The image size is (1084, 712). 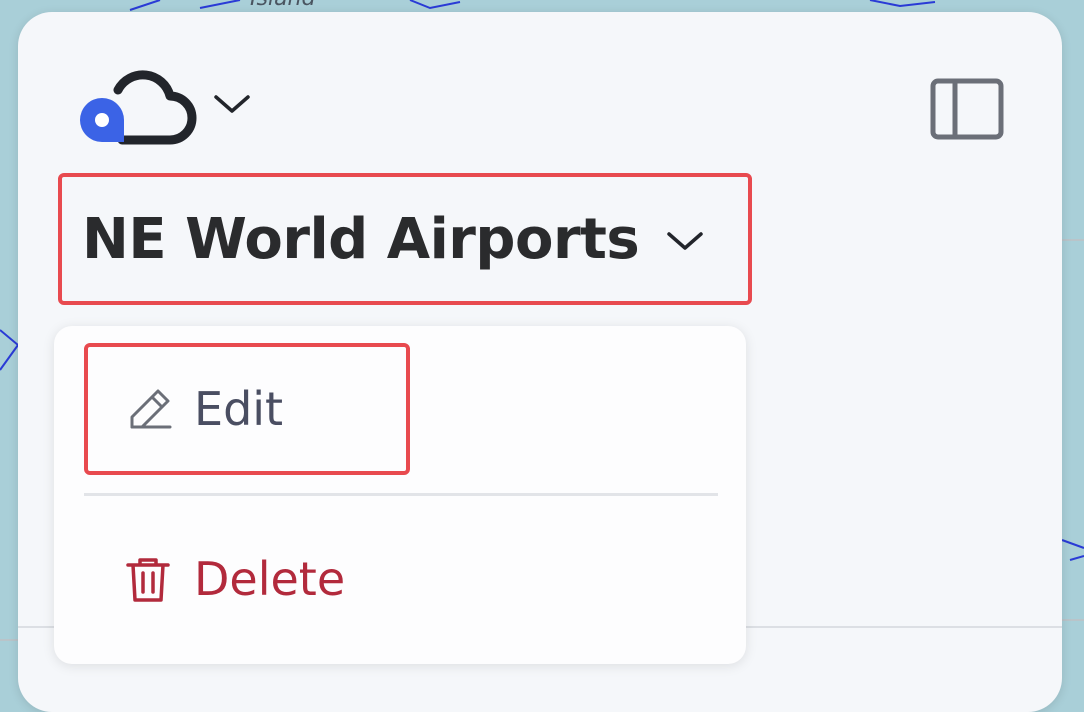 I want to click on menu-divider, so click(x=401, y=494).